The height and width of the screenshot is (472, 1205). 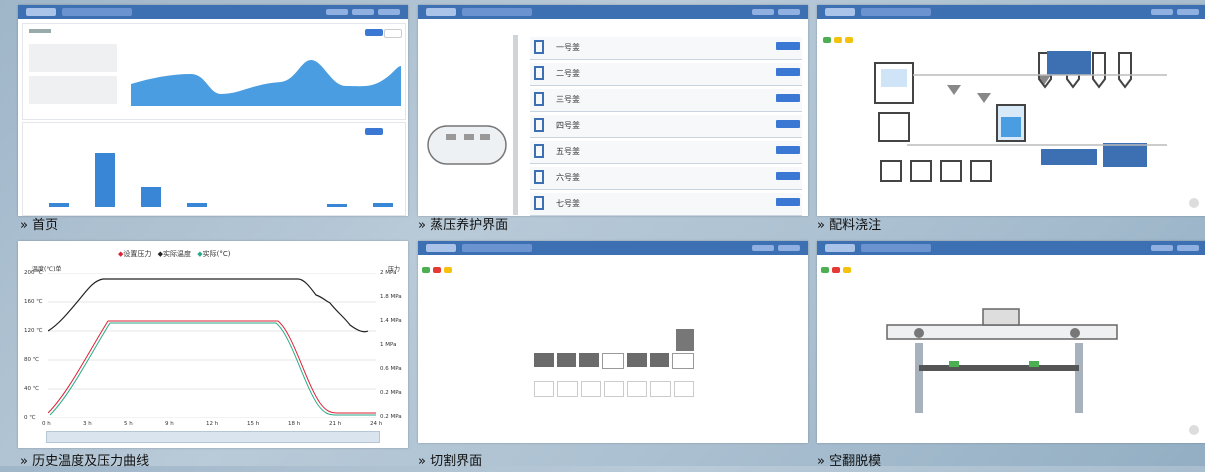 I want to click on axis-tick: 2 MPa, so click(x=388, y=273).